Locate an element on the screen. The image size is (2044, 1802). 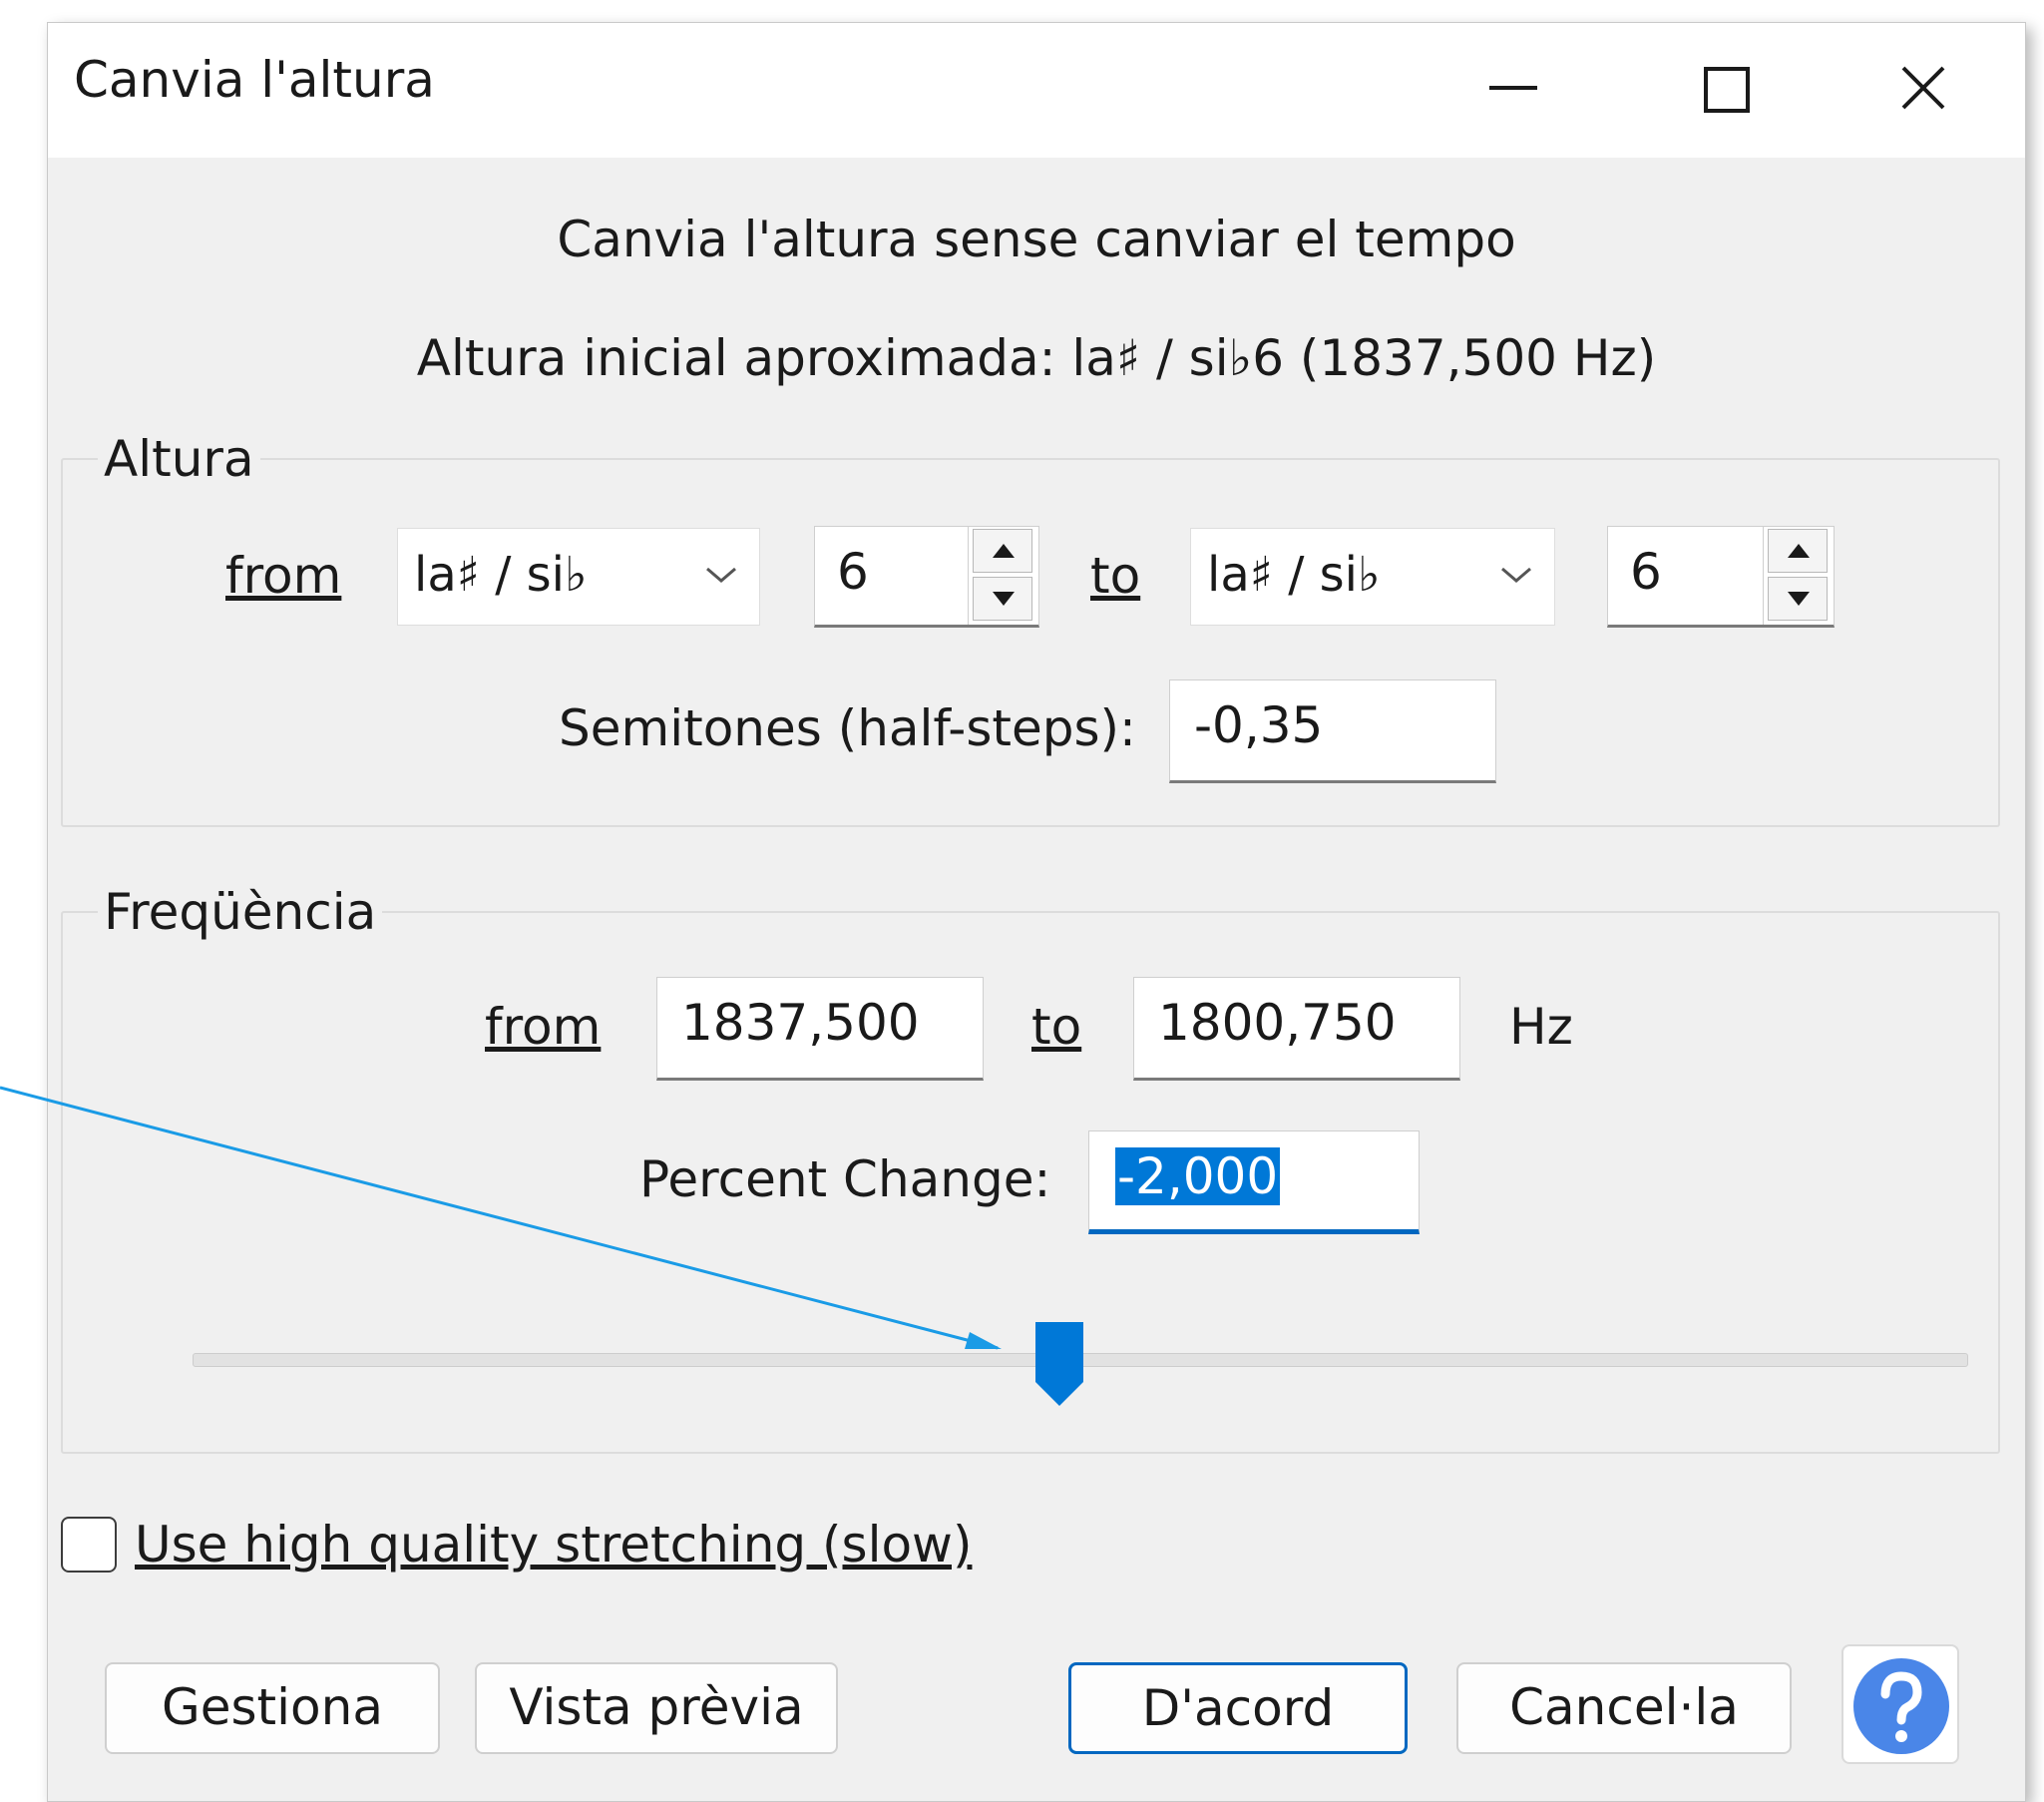
frequency-to-label: to is located at coordinates (1056, 1027).